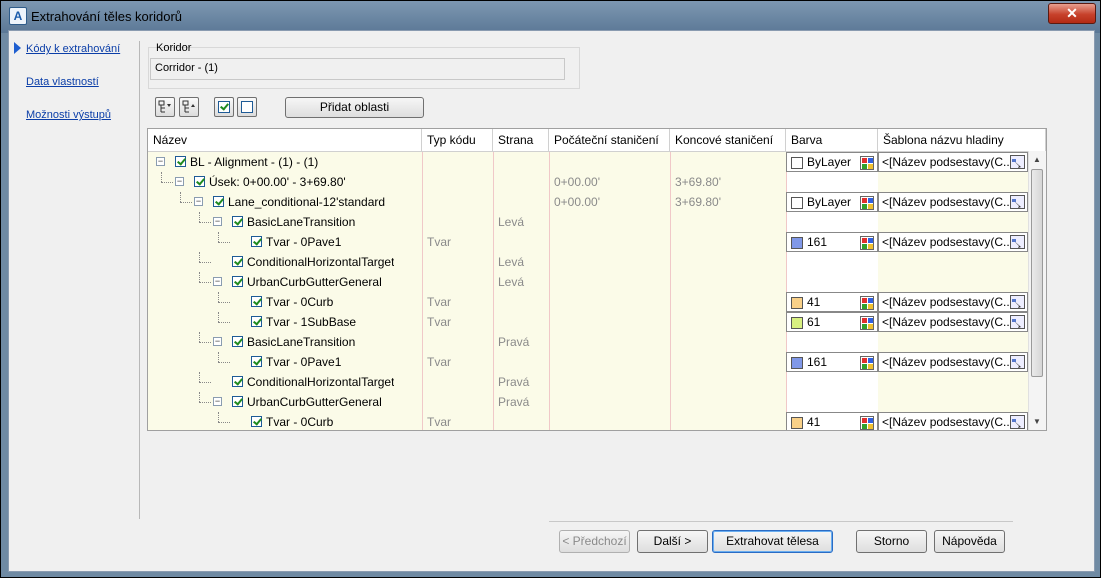 The width and height of the screenshot is (1101, 578). I want to click on table-row: − UrbanCurbGutterGeneral Levá, so click(588, 282).